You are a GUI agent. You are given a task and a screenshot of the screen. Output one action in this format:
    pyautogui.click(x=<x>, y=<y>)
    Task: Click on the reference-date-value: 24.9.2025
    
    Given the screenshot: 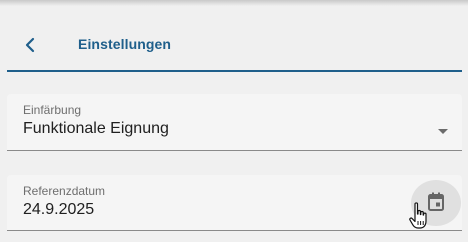 What is the action you would take?
    pyautogui.click(x=59, y=209)
    